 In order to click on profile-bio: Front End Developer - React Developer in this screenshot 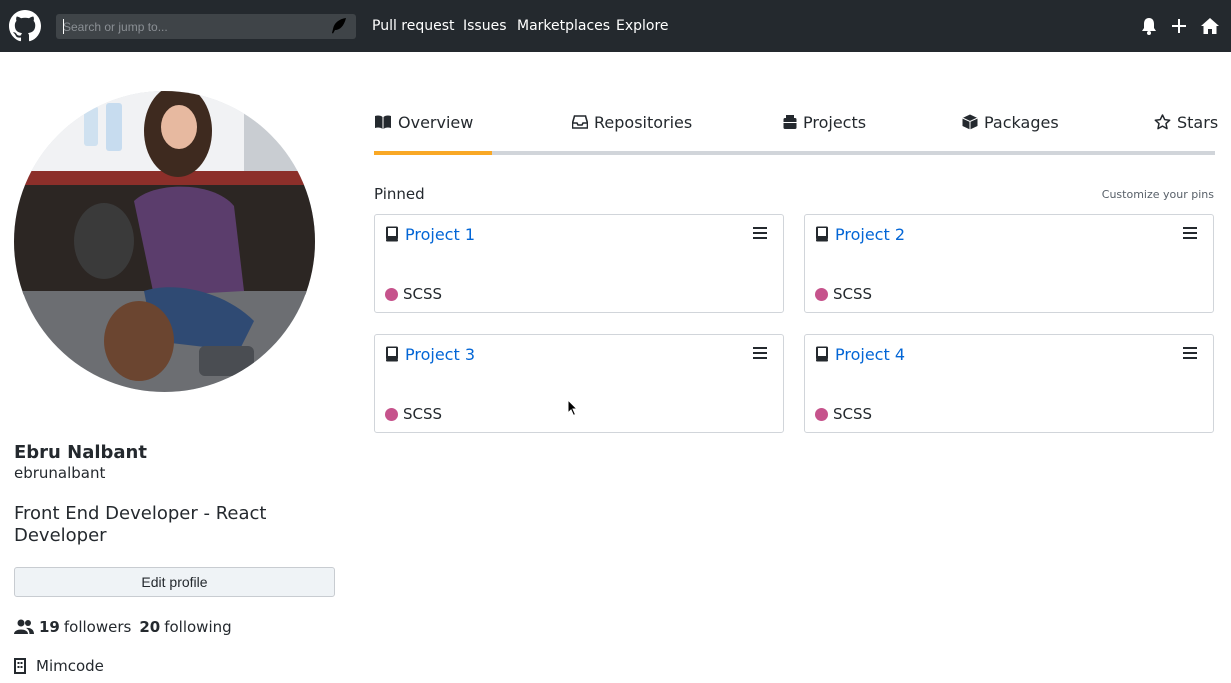, I will do `click(140, 524)`.